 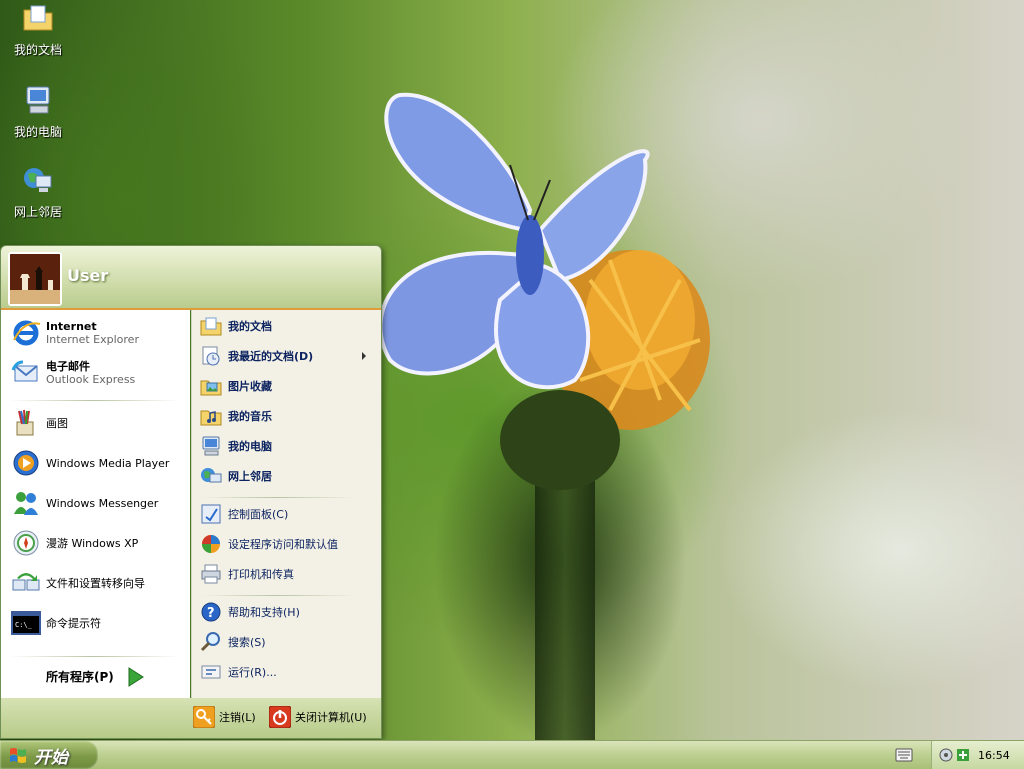 I want to click on place-label: 图片收藏, so click(x=250, y=386).